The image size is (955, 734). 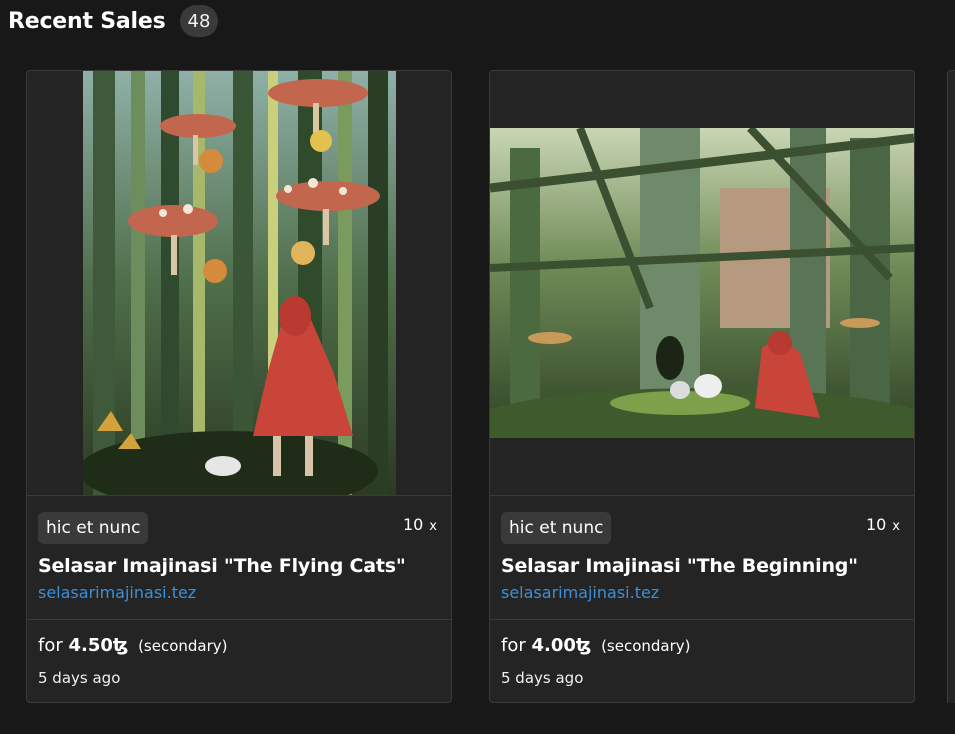 I want to click on section-header: Recent Sales 48, so click(x=113, y=21).